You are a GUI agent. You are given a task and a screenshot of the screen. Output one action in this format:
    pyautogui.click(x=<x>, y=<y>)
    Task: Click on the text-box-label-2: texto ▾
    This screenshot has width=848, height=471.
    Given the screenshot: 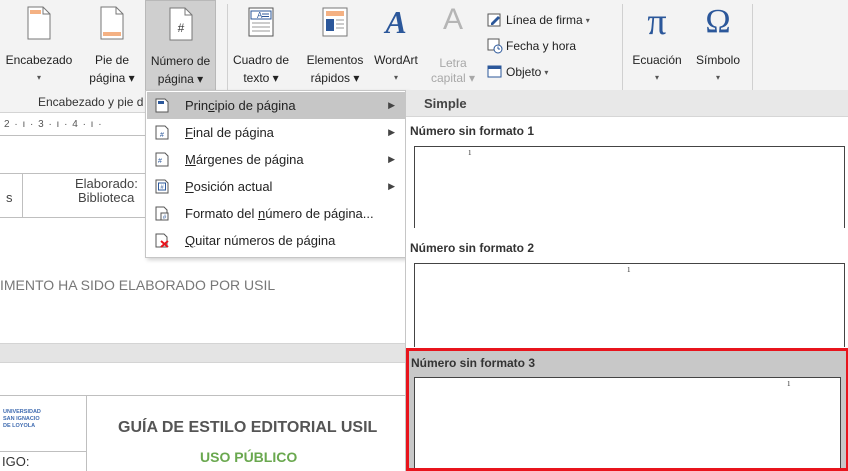 What is the action you would take?
    pyautogui.click(x=261, y=78)
    